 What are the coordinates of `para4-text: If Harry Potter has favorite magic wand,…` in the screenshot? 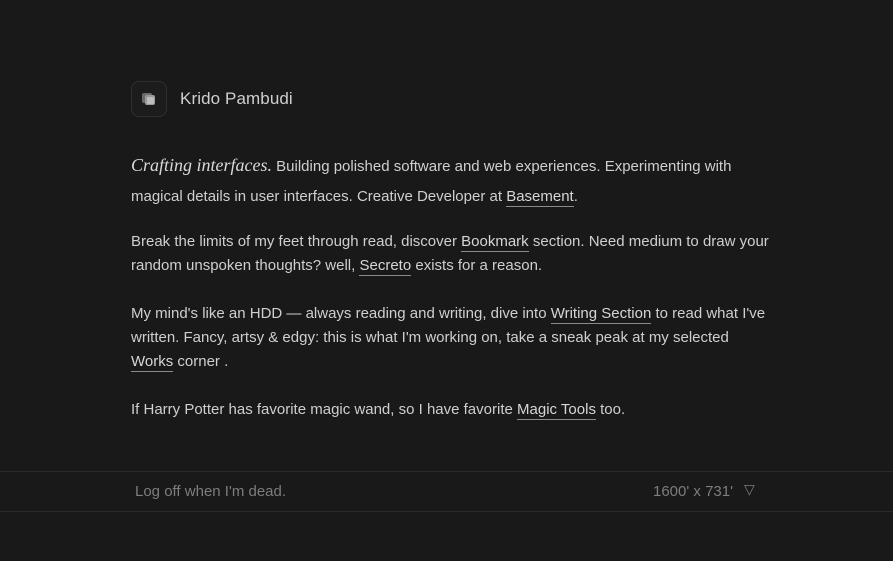 It's located at (324, 409).